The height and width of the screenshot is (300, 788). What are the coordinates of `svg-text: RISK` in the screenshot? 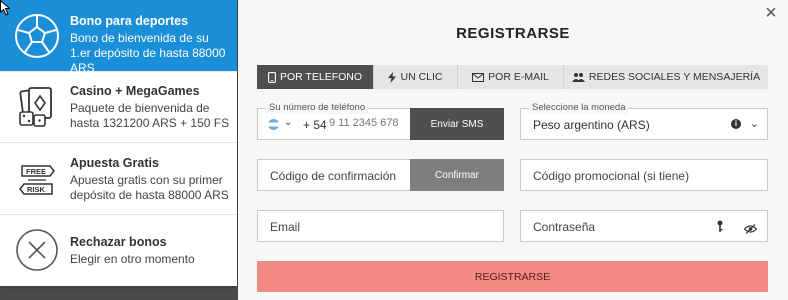 It's located at (36, 189).